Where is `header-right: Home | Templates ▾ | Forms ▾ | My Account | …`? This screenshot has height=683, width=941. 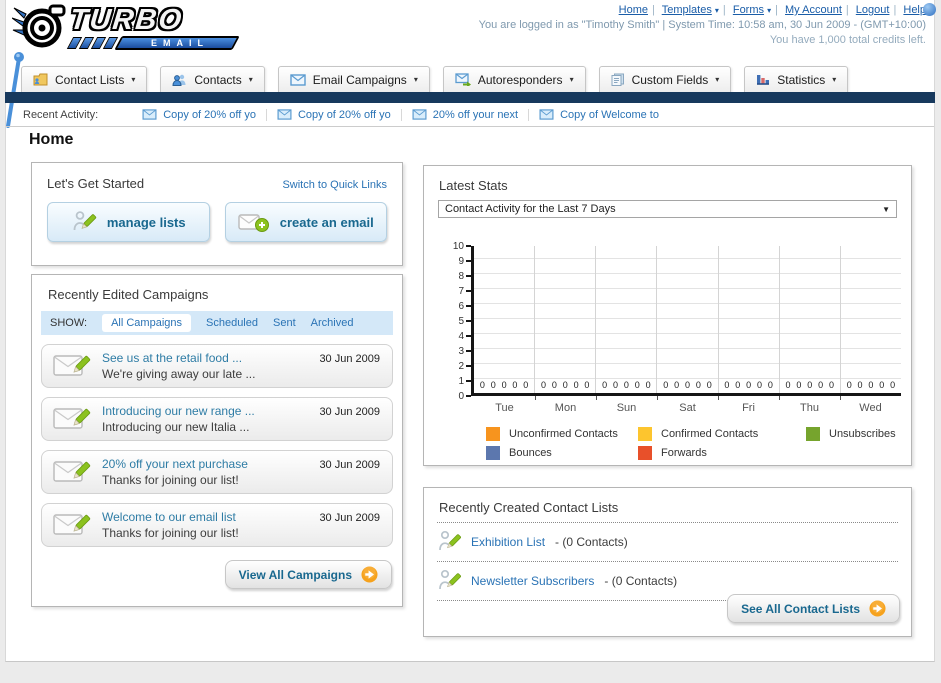 header-right: Home | Templates ▾ | Forms ▾ | My Account | … is located at coordinates (702, 25).